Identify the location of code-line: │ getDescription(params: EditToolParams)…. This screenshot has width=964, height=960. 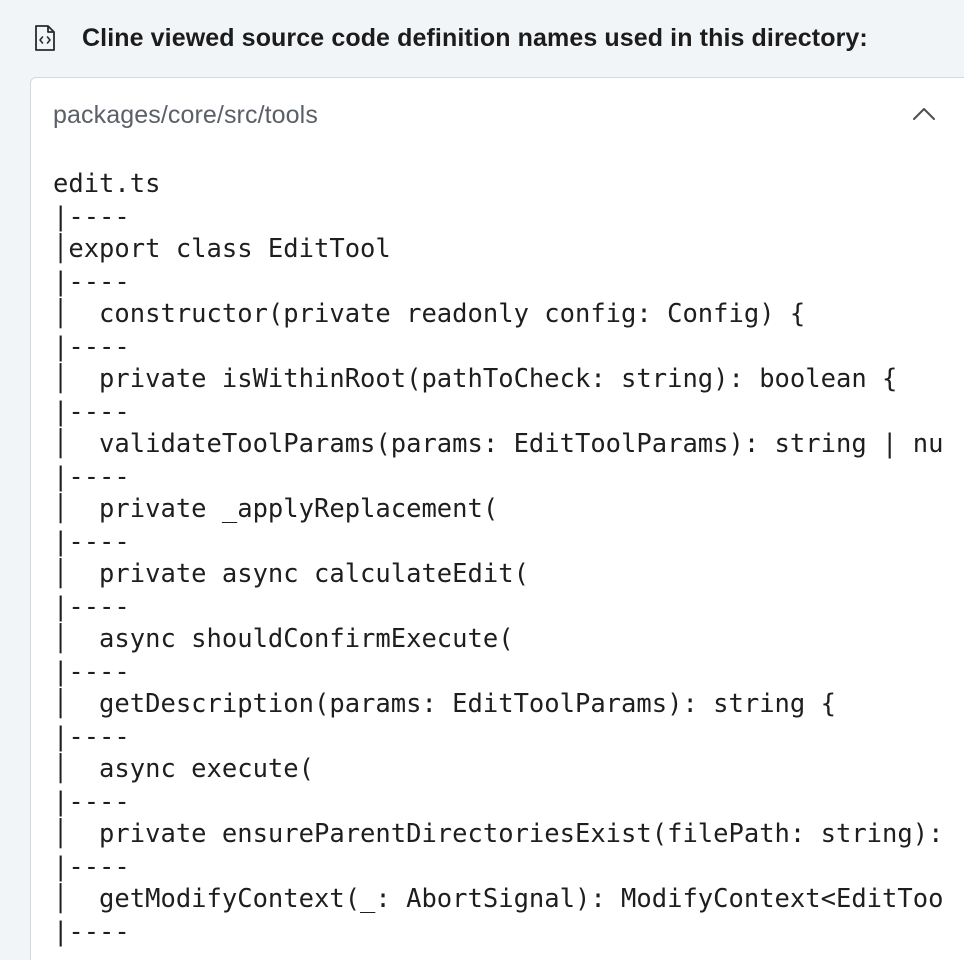
(444, 704).